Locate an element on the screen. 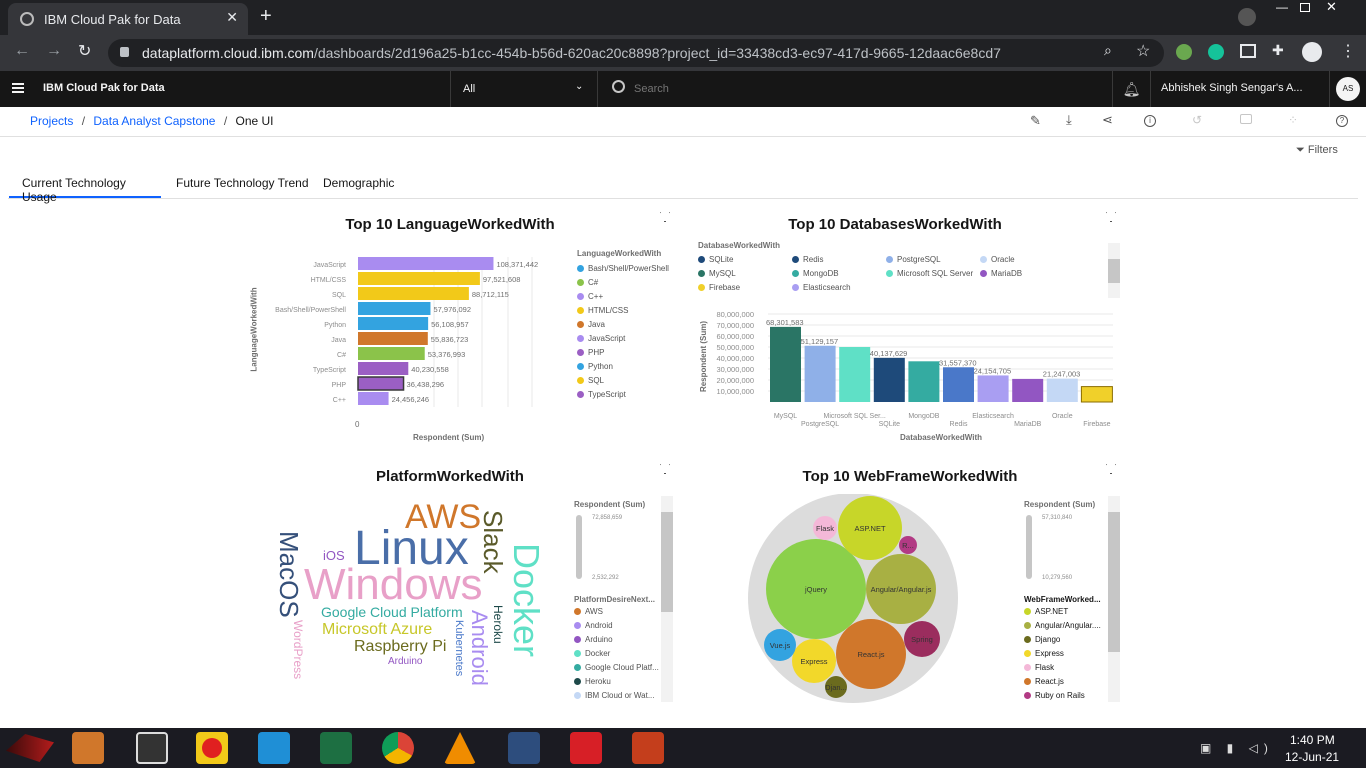  share-icon: ⋖ is located at coordinates (1107, 120).